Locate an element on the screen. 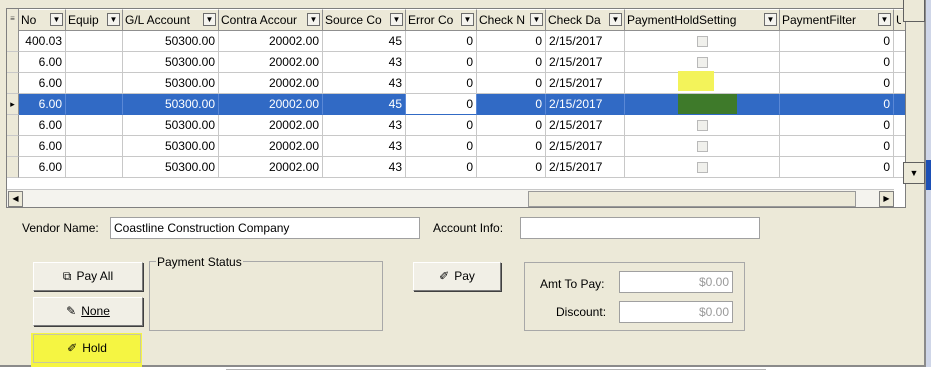 Image resolution: width=931 pixels, height=372 pixels. column-header: PaymentFilter ▼ is located at coordinates (837, 20).